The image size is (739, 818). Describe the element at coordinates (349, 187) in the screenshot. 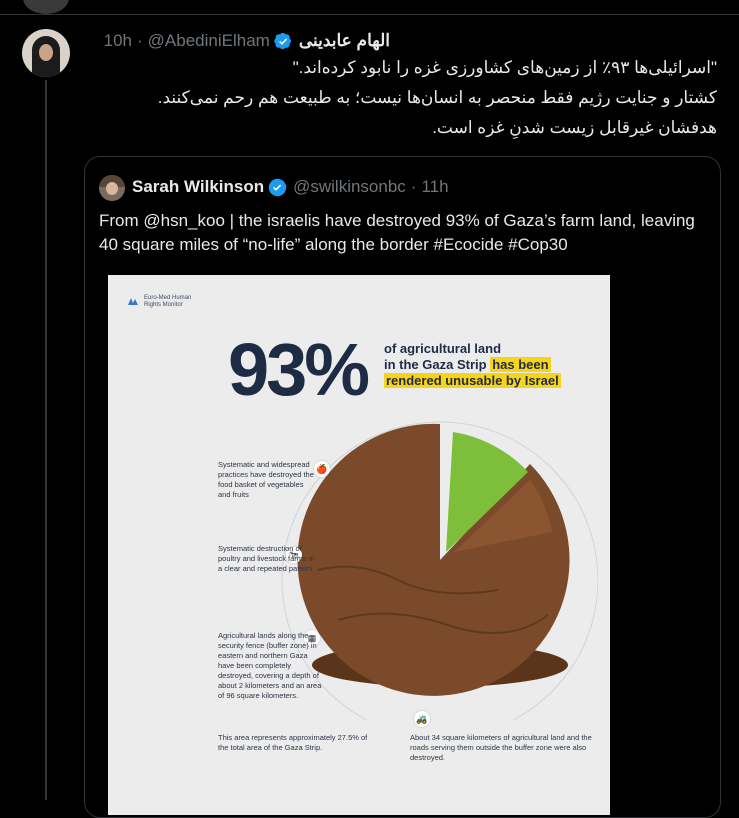

I see `quoted-author-handle: @swilkinsonbc` at that location.